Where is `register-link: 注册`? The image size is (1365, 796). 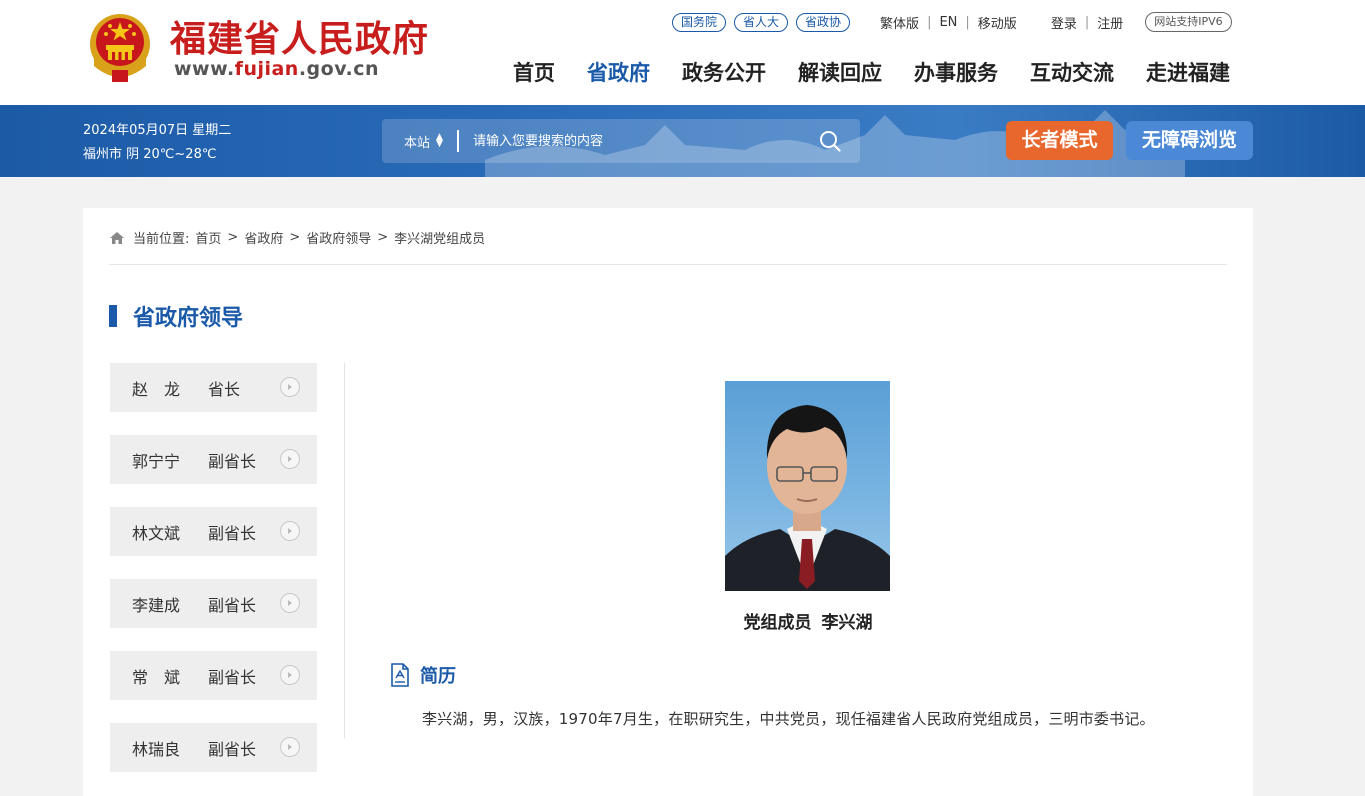
register-link: 注册 is located at coordinates (1110, 22).